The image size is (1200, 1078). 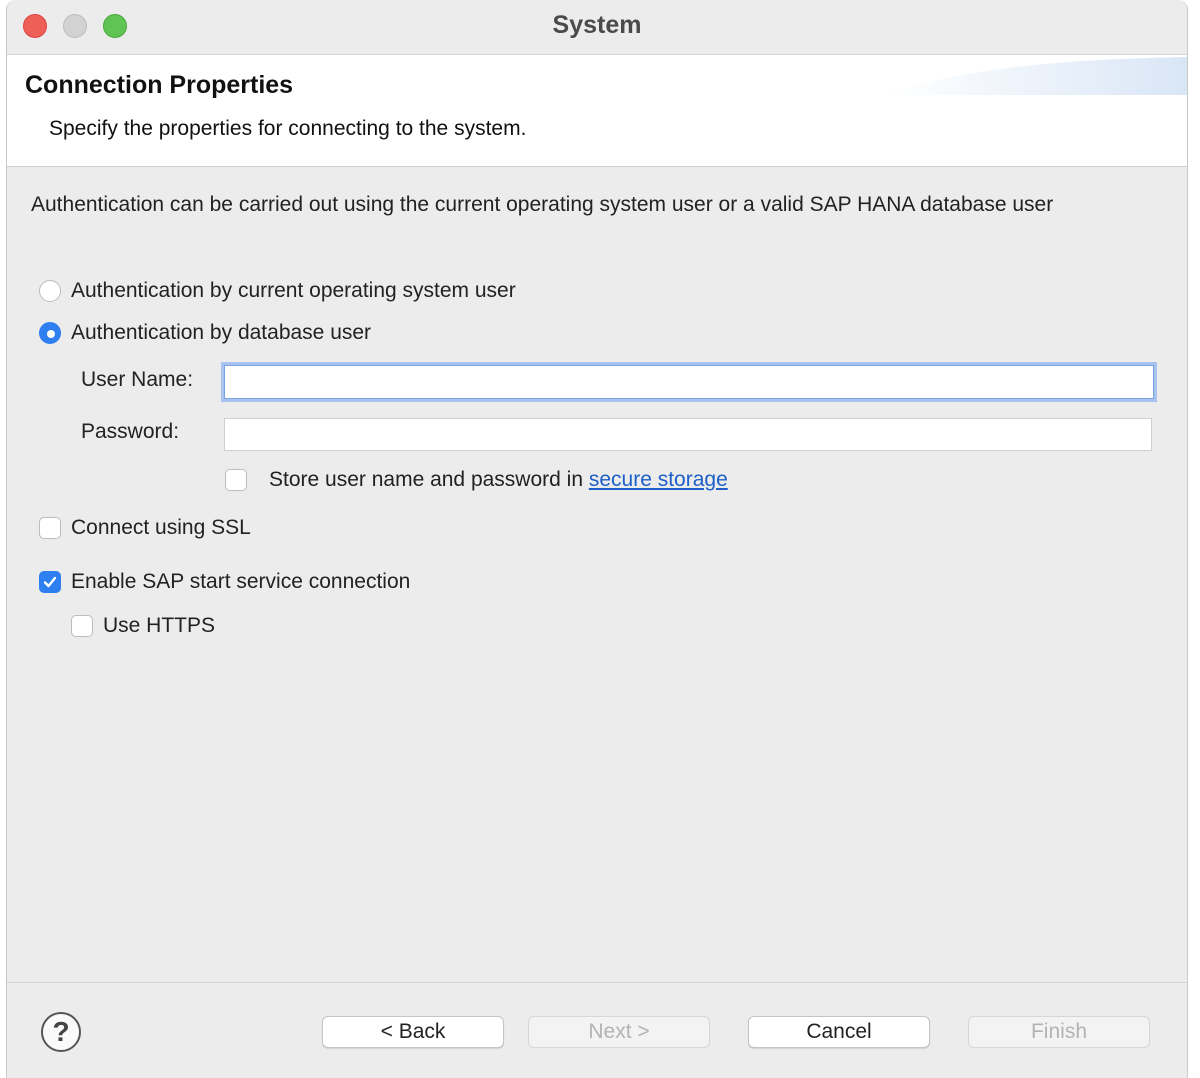 What do you see at coordinates (689, 382) in the screenshot?
I see `username-input` at bounding box center [689, 382].